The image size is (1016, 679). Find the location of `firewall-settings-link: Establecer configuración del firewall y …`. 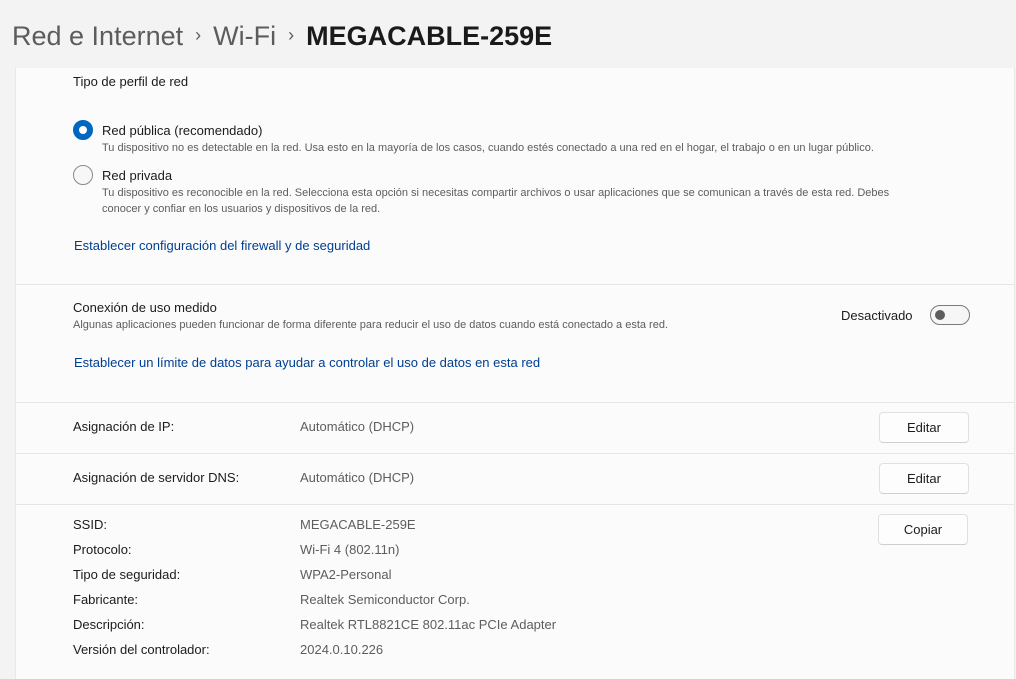

firewall-settings-link: Establecer configuración del firewall y … is located at coordinates (222, 245).